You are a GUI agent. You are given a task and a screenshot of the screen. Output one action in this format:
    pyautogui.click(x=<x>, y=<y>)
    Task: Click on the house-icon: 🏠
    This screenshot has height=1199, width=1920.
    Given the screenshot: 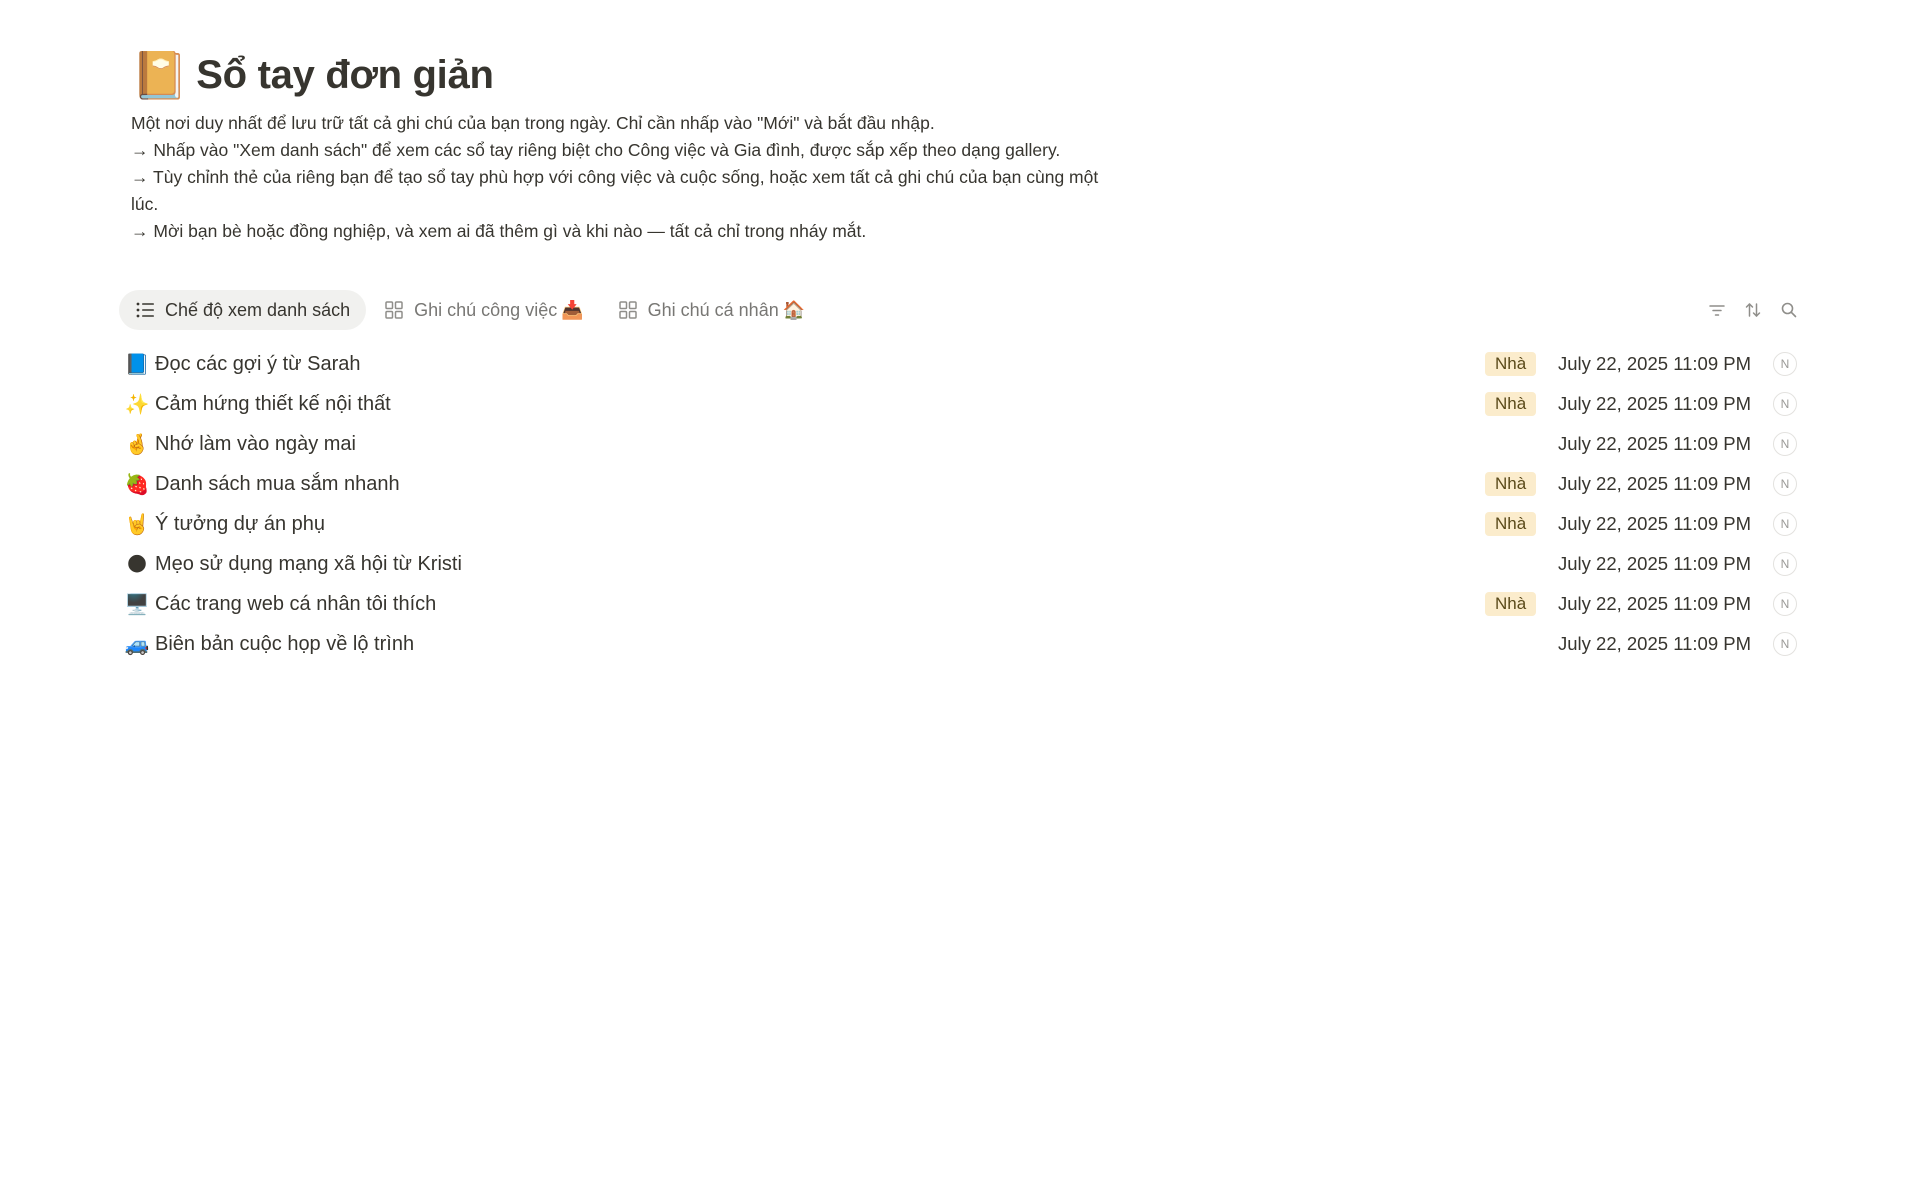 What is the action you would take?
    pyautogui.click(x=794, y=309)
    